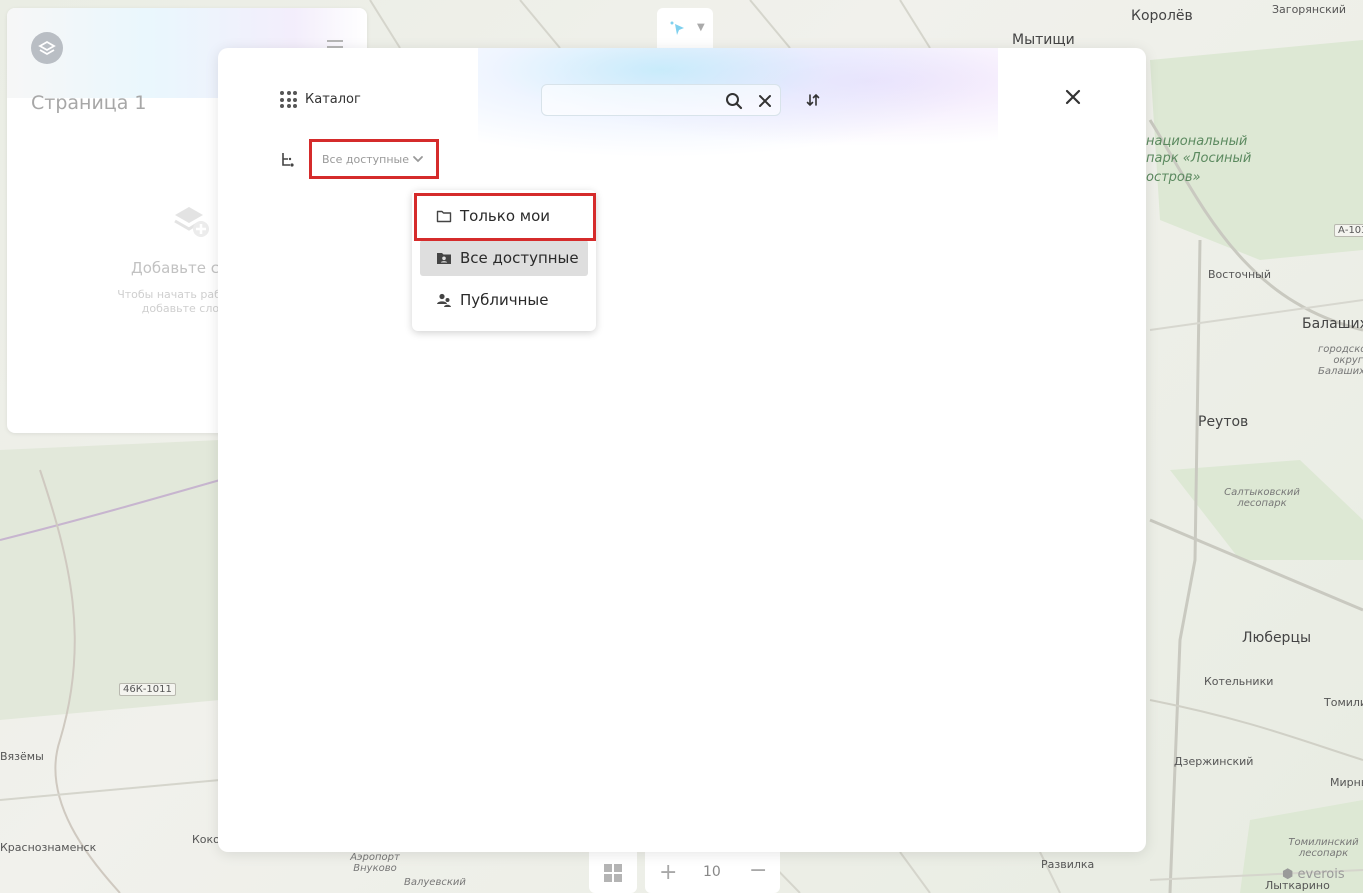  I want to click on zoom-out-button: −, so click(758, 870).